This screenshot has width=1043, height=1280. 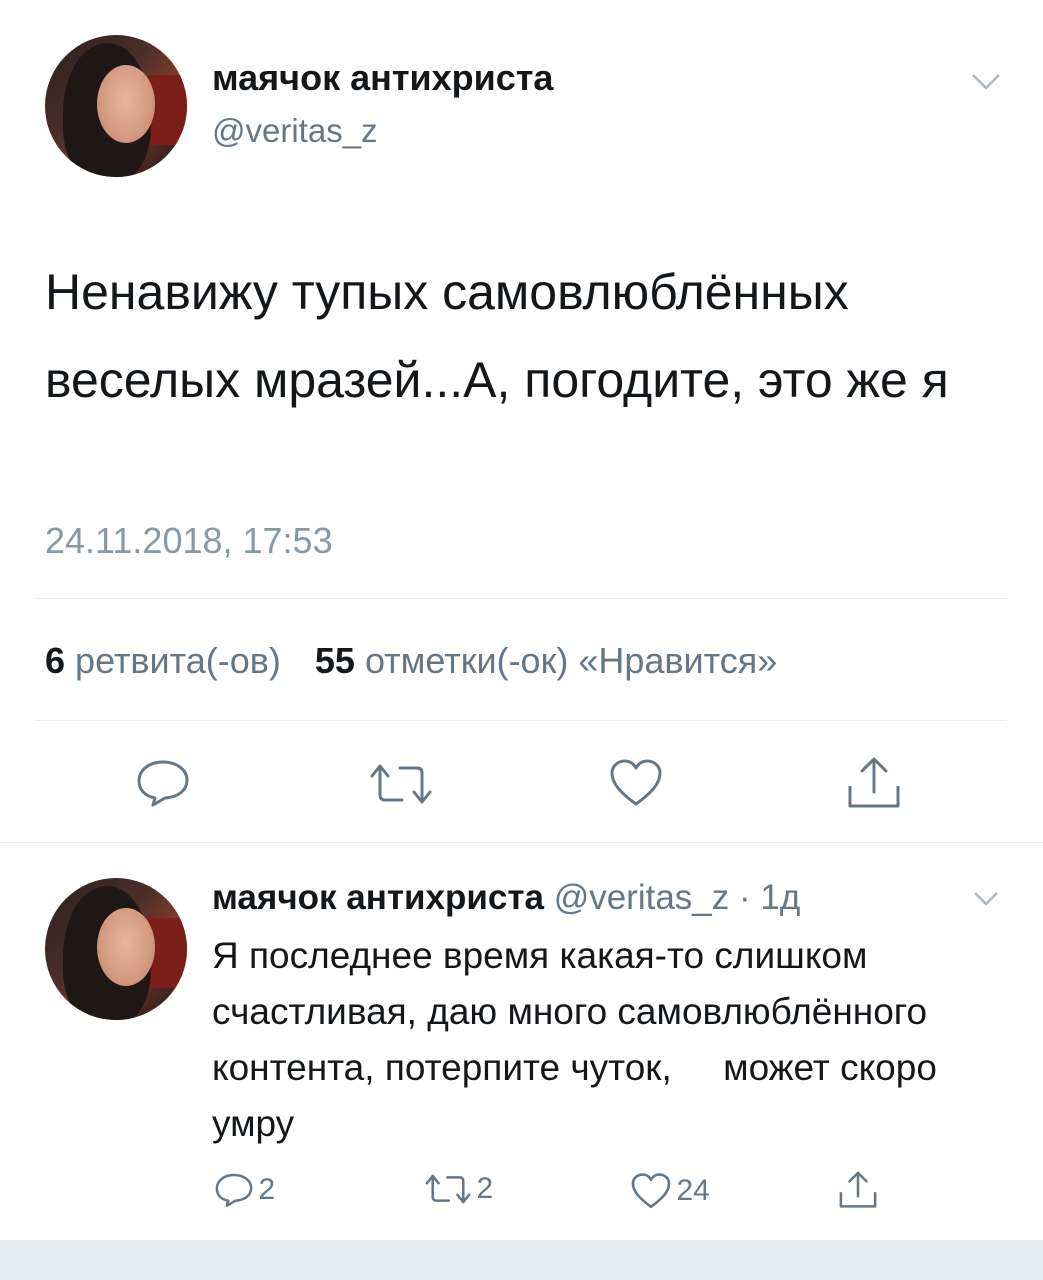 What do you see at coordinates (571, 660) in the screenshot?
I see `like-label: отметки(-ок) «Нравится»` at bounding box center [571, 660].